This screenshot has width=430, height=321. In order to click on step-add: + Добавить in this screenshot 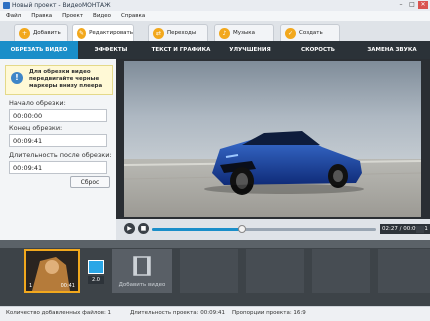, I will do `click(41, 32)`.